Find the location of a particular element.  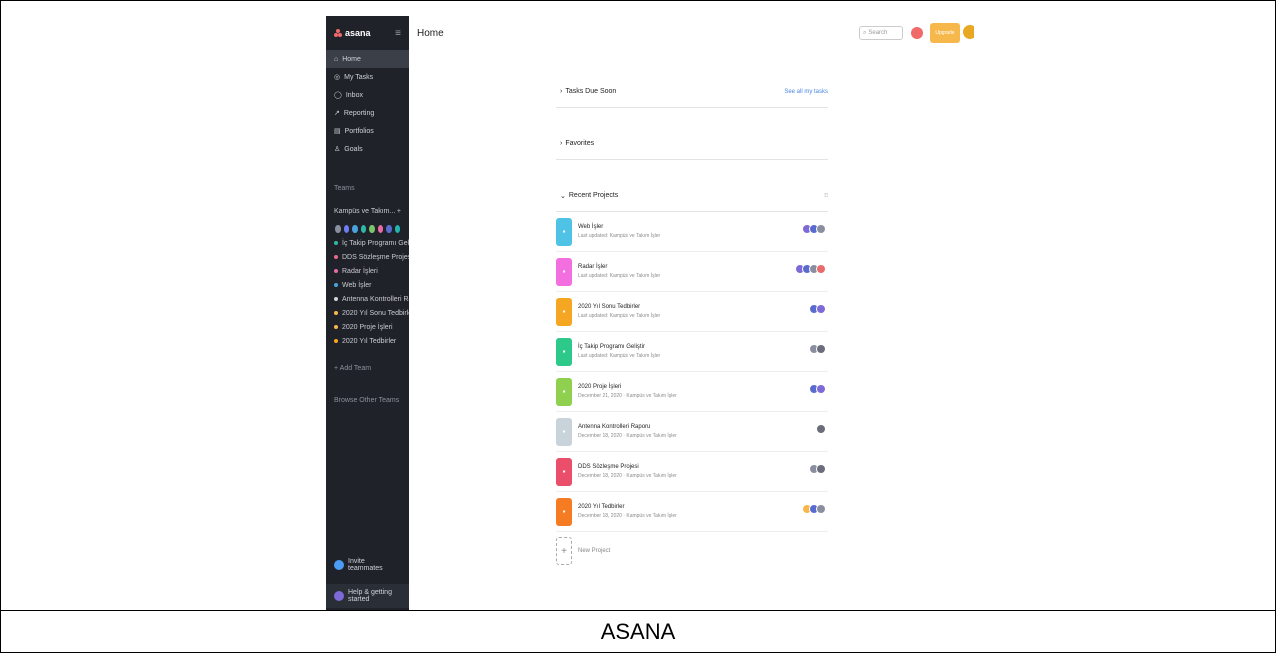

user-avatar is located at coordinates (968, 32).